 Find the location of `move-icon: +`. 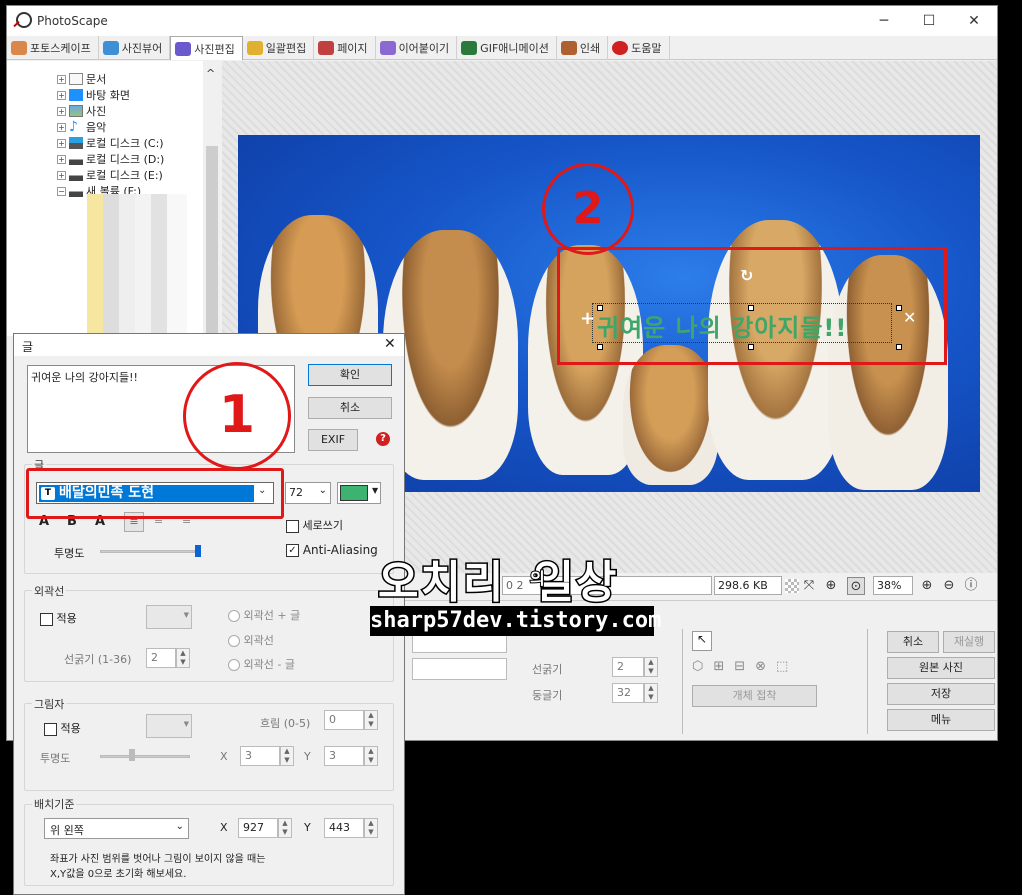

move-icon: + is located at coordinates (587, 318).